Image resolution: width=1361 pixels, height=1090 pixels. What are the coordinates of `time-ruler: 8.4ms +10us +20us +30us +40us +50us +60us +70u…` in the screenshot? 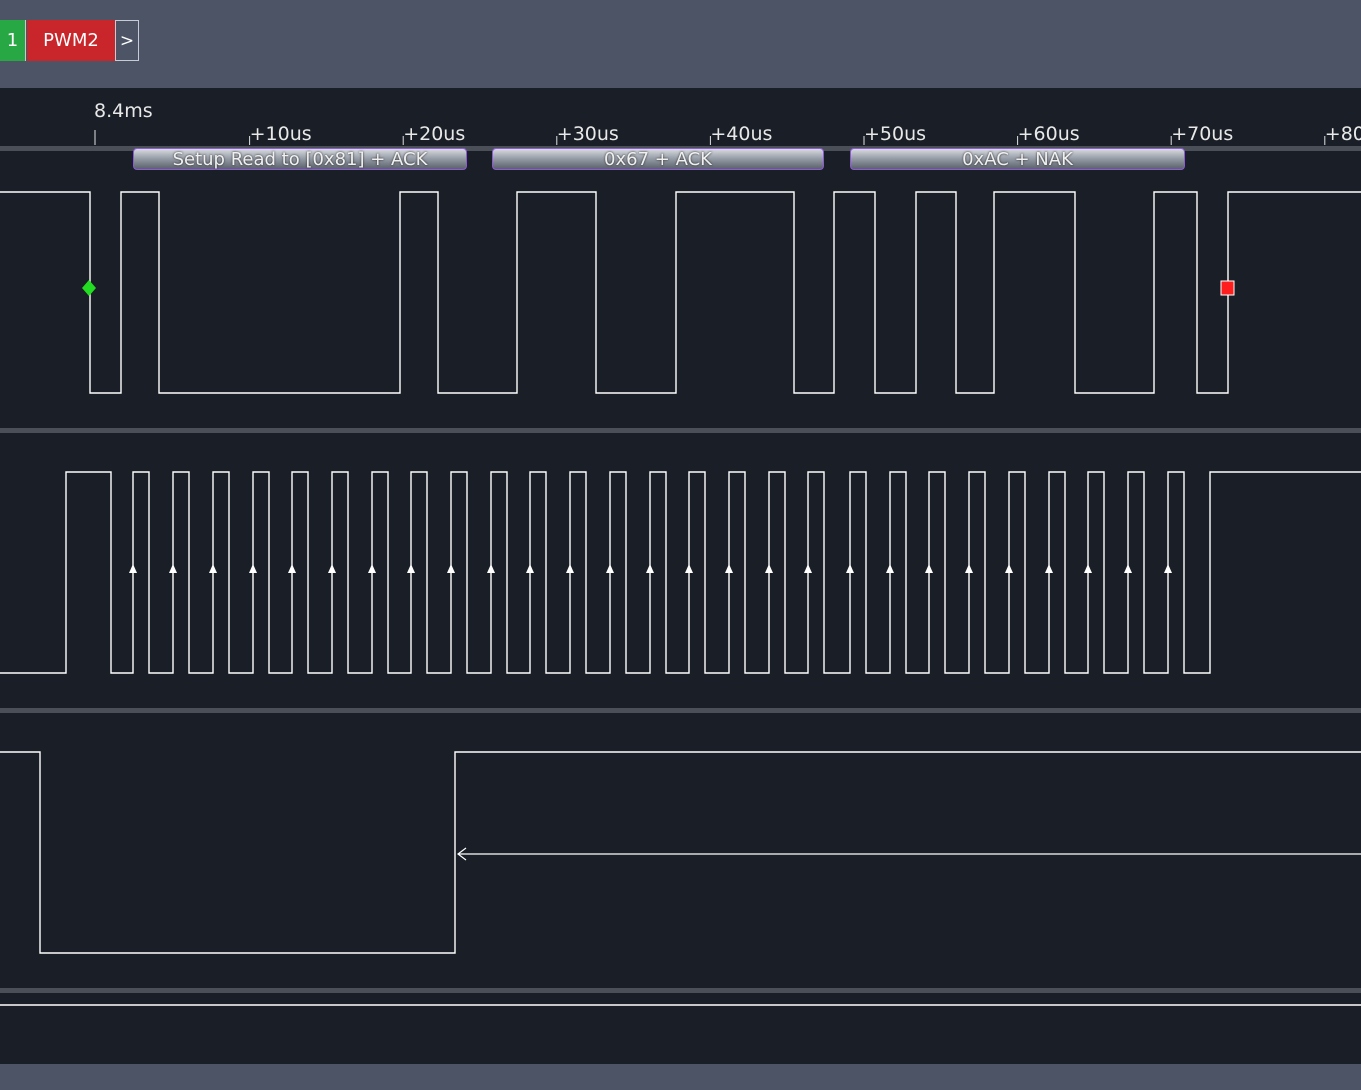 It's located at (727, 122).